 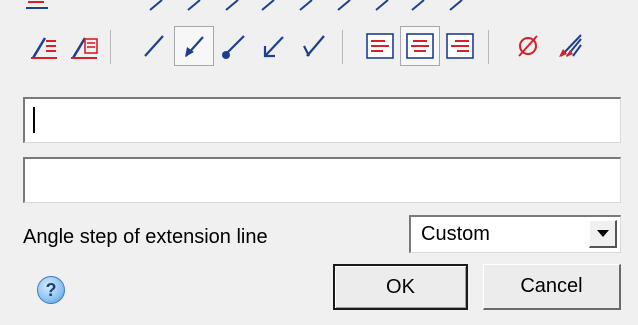 I want to click on text-caret, so click(x=34, y=120).